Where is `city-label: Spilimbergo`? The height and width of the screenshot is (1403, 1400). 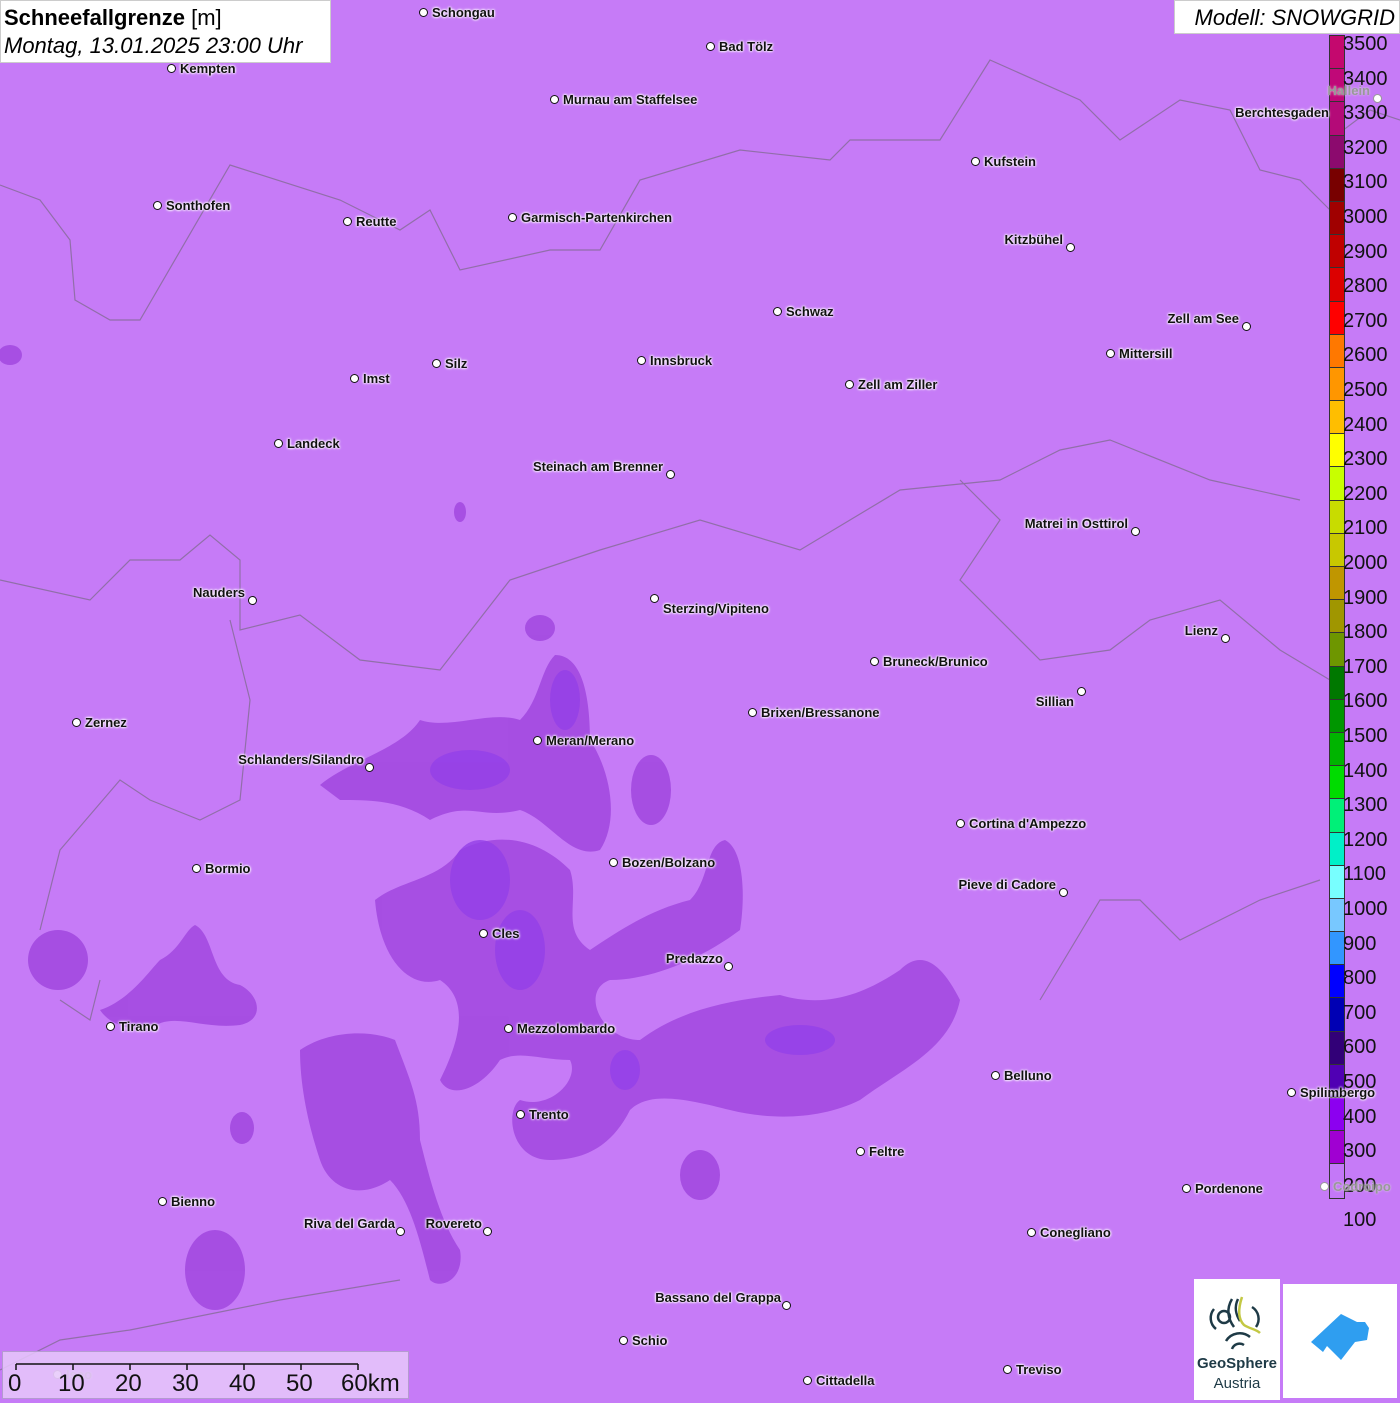 city-label: Spilimbergo is located at coordinates (1338, 1092).